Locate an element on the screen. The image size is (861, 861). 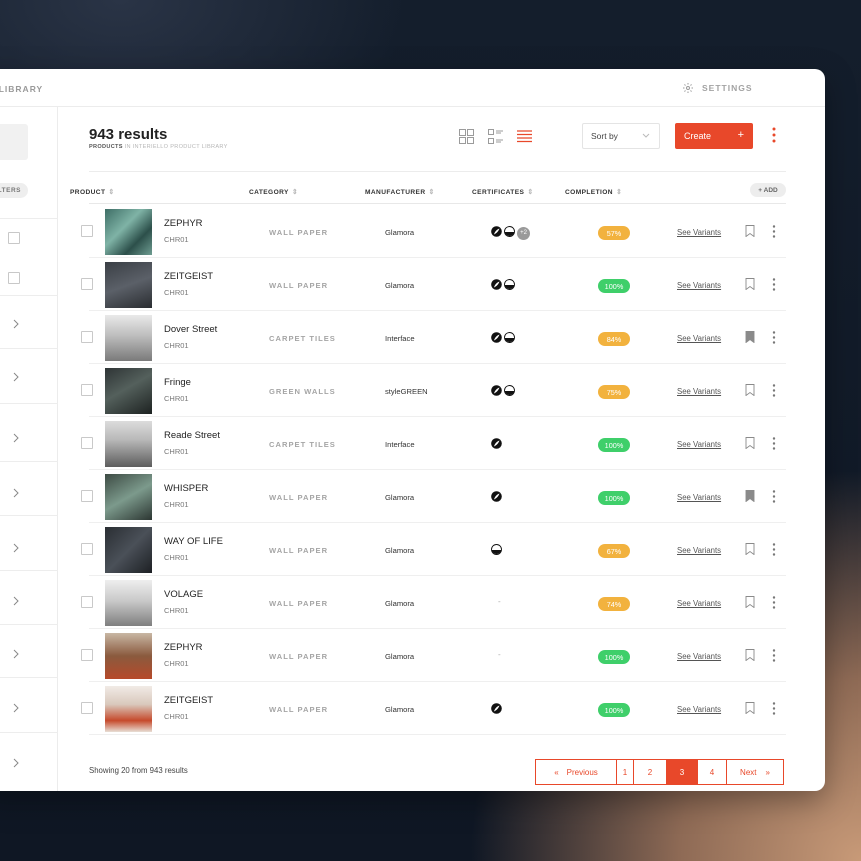
product-name: WHISPER is located at coordinates (186, 488).